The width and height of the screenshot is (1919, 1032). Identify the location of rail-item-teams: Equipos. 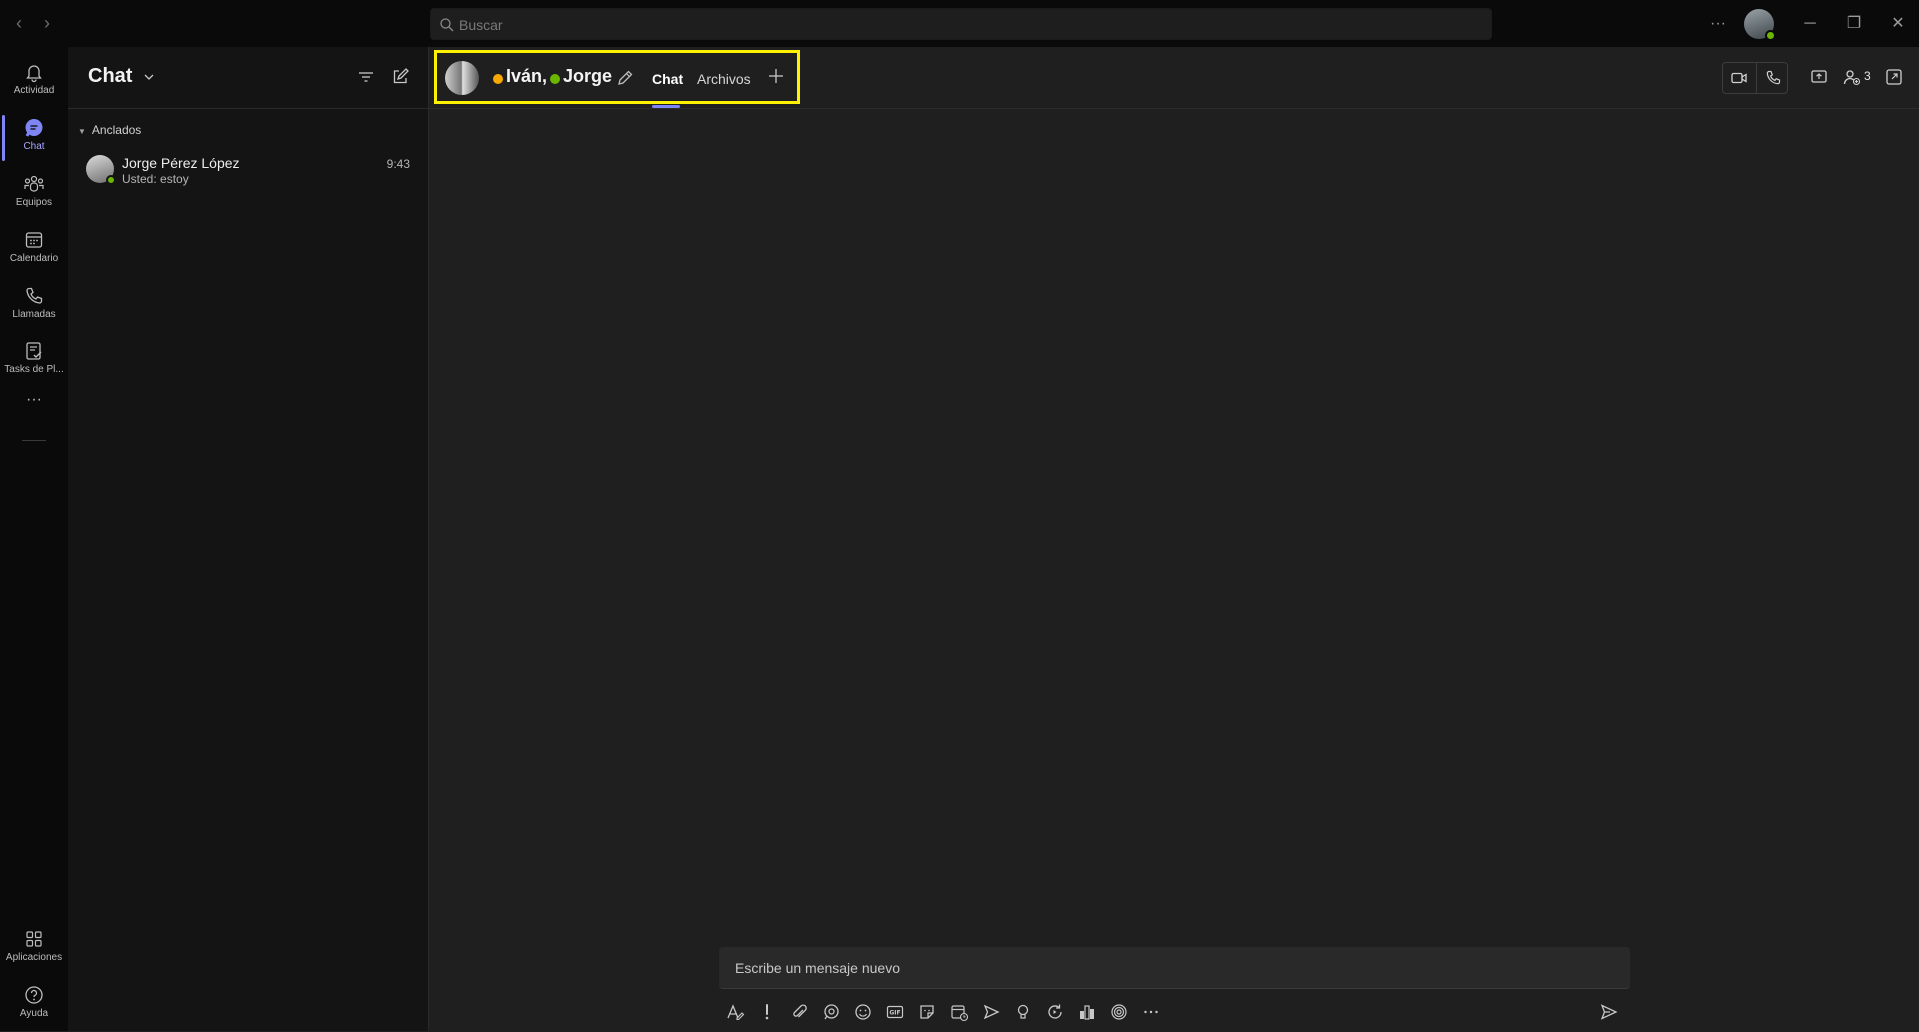
(34, 194).